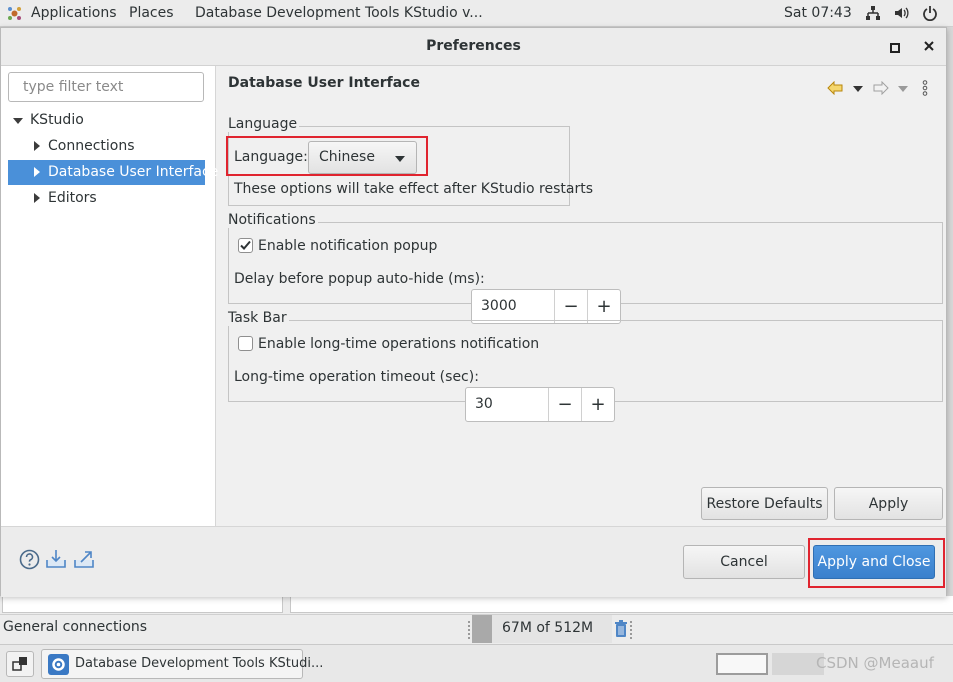 The image size is (953, 682). What do you see at coordinates (835, 89) in the screenshot?
I see `back-arrow-icon` at bounding box center [835, 89].